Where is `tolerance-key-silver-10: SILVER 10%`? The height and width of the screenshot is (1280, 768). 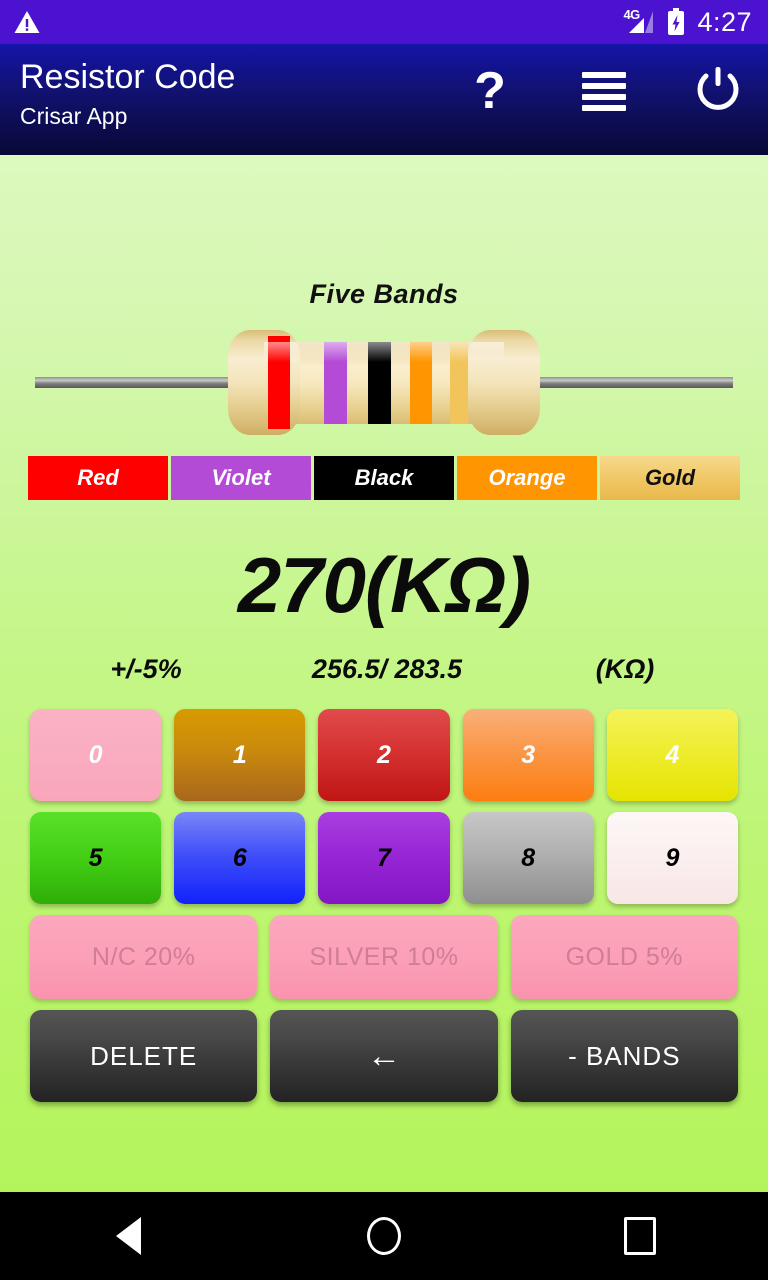 tolerance-key-silver-10: SILVER 10% is located at coordinates (384, 957).